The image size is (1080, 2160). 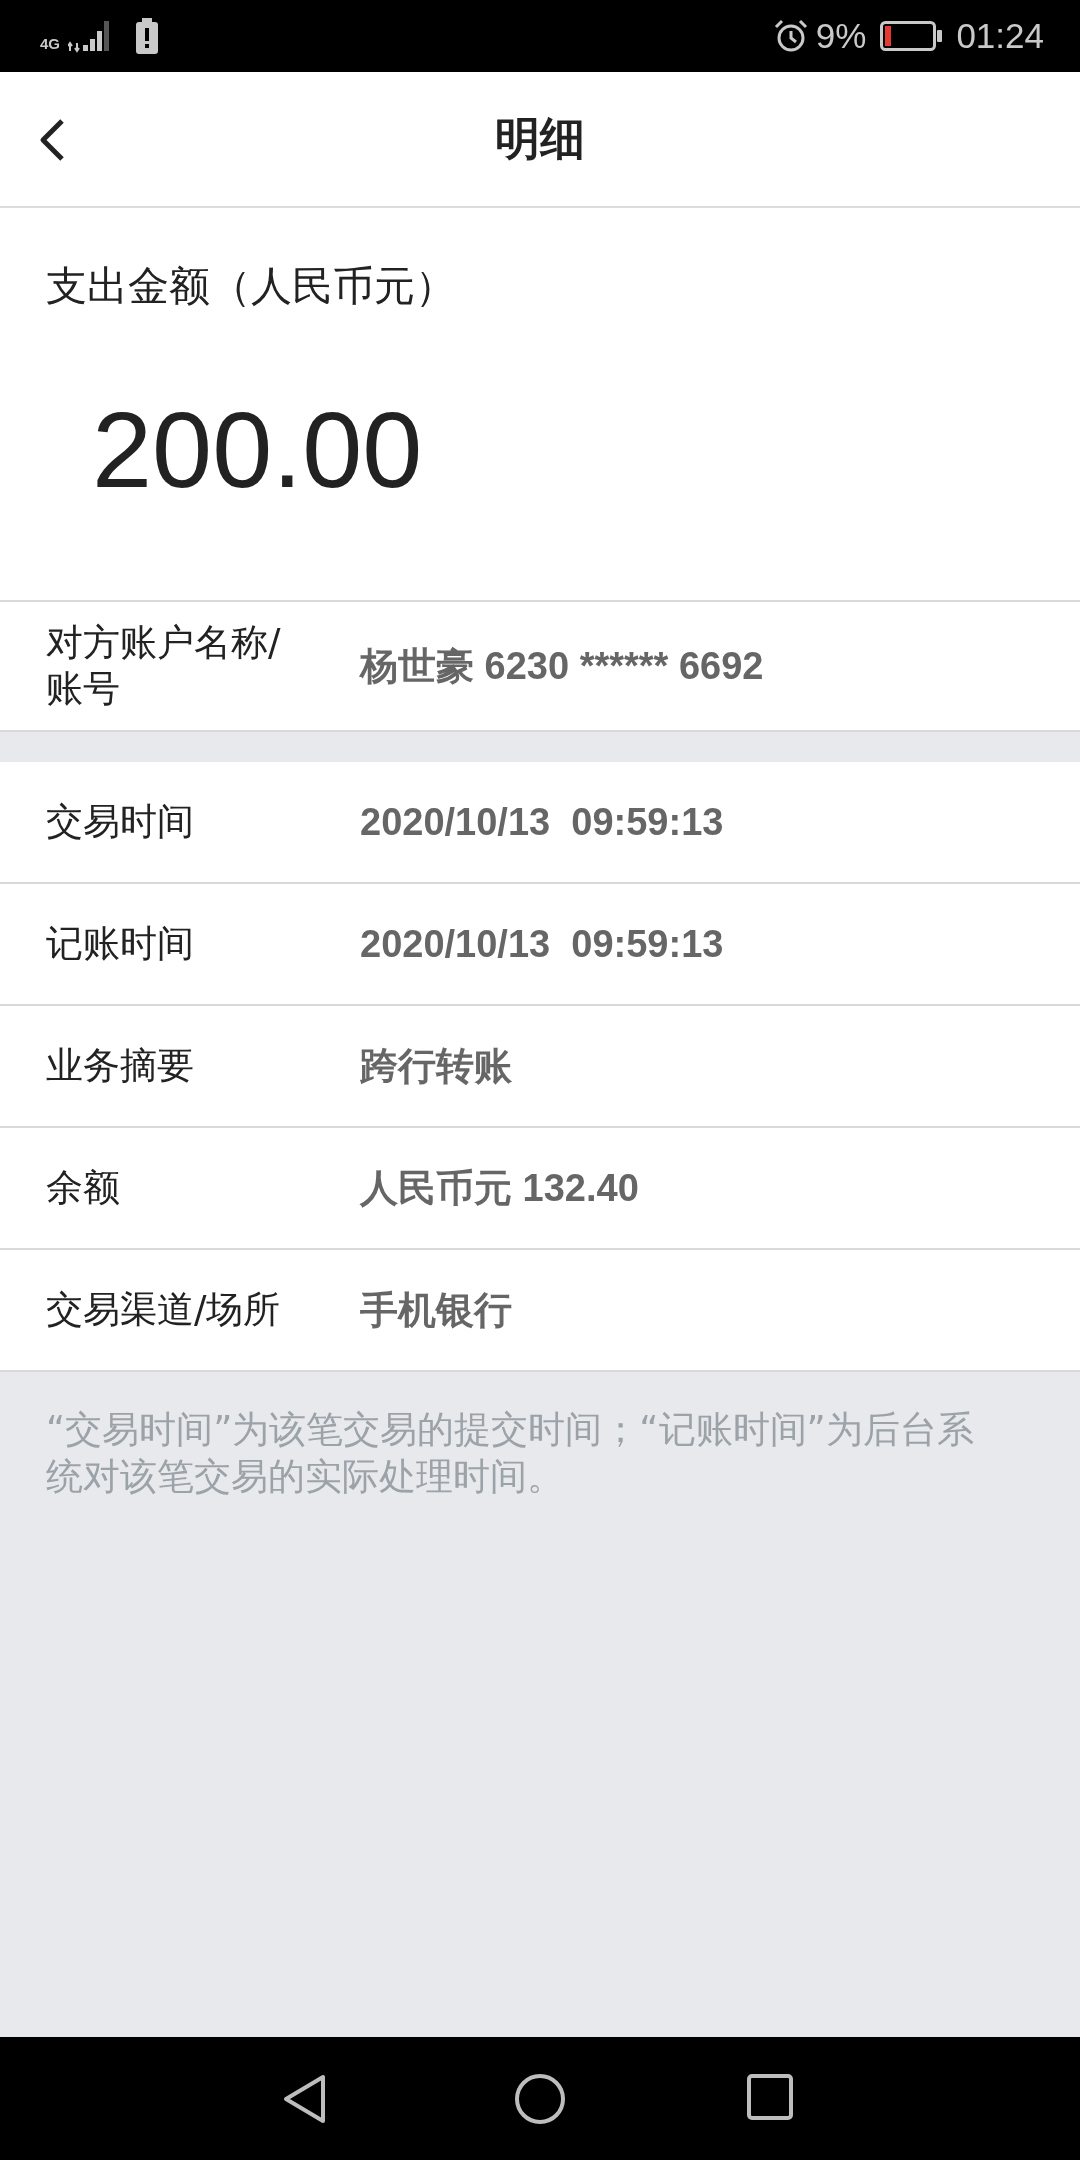 What do you see at coordinates (50, 43) in the screenshot?
I see `network-type-label: 4G` at bounding box center [50, 43].